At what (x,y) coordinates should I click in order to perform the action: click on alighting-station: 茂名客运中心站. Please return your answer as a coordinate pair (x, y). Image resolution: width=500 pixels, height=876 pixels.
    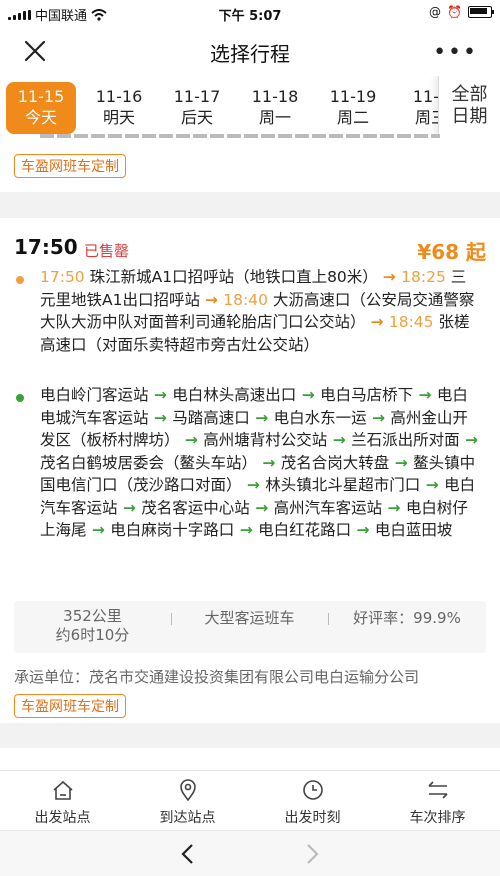
    Looking at the image, I should click on (195, 507).